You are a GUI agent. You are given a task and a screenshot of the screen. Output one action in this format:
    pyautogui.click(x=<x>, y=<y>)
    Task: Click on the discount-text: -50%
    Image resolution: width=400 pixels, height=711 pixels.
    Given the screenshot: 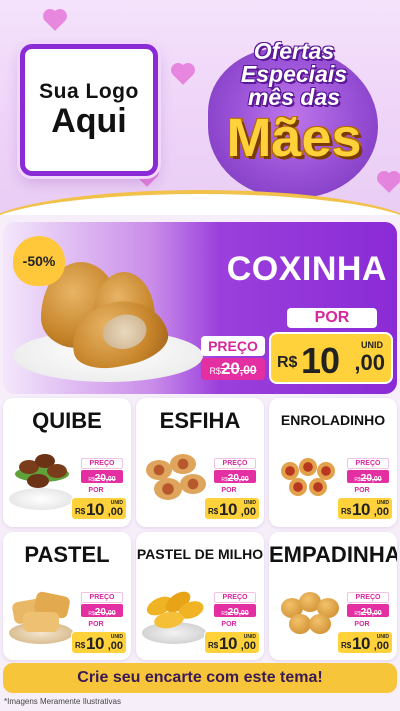 What is the action you would take?
    pyautogui.click(x=39, y=261)
    